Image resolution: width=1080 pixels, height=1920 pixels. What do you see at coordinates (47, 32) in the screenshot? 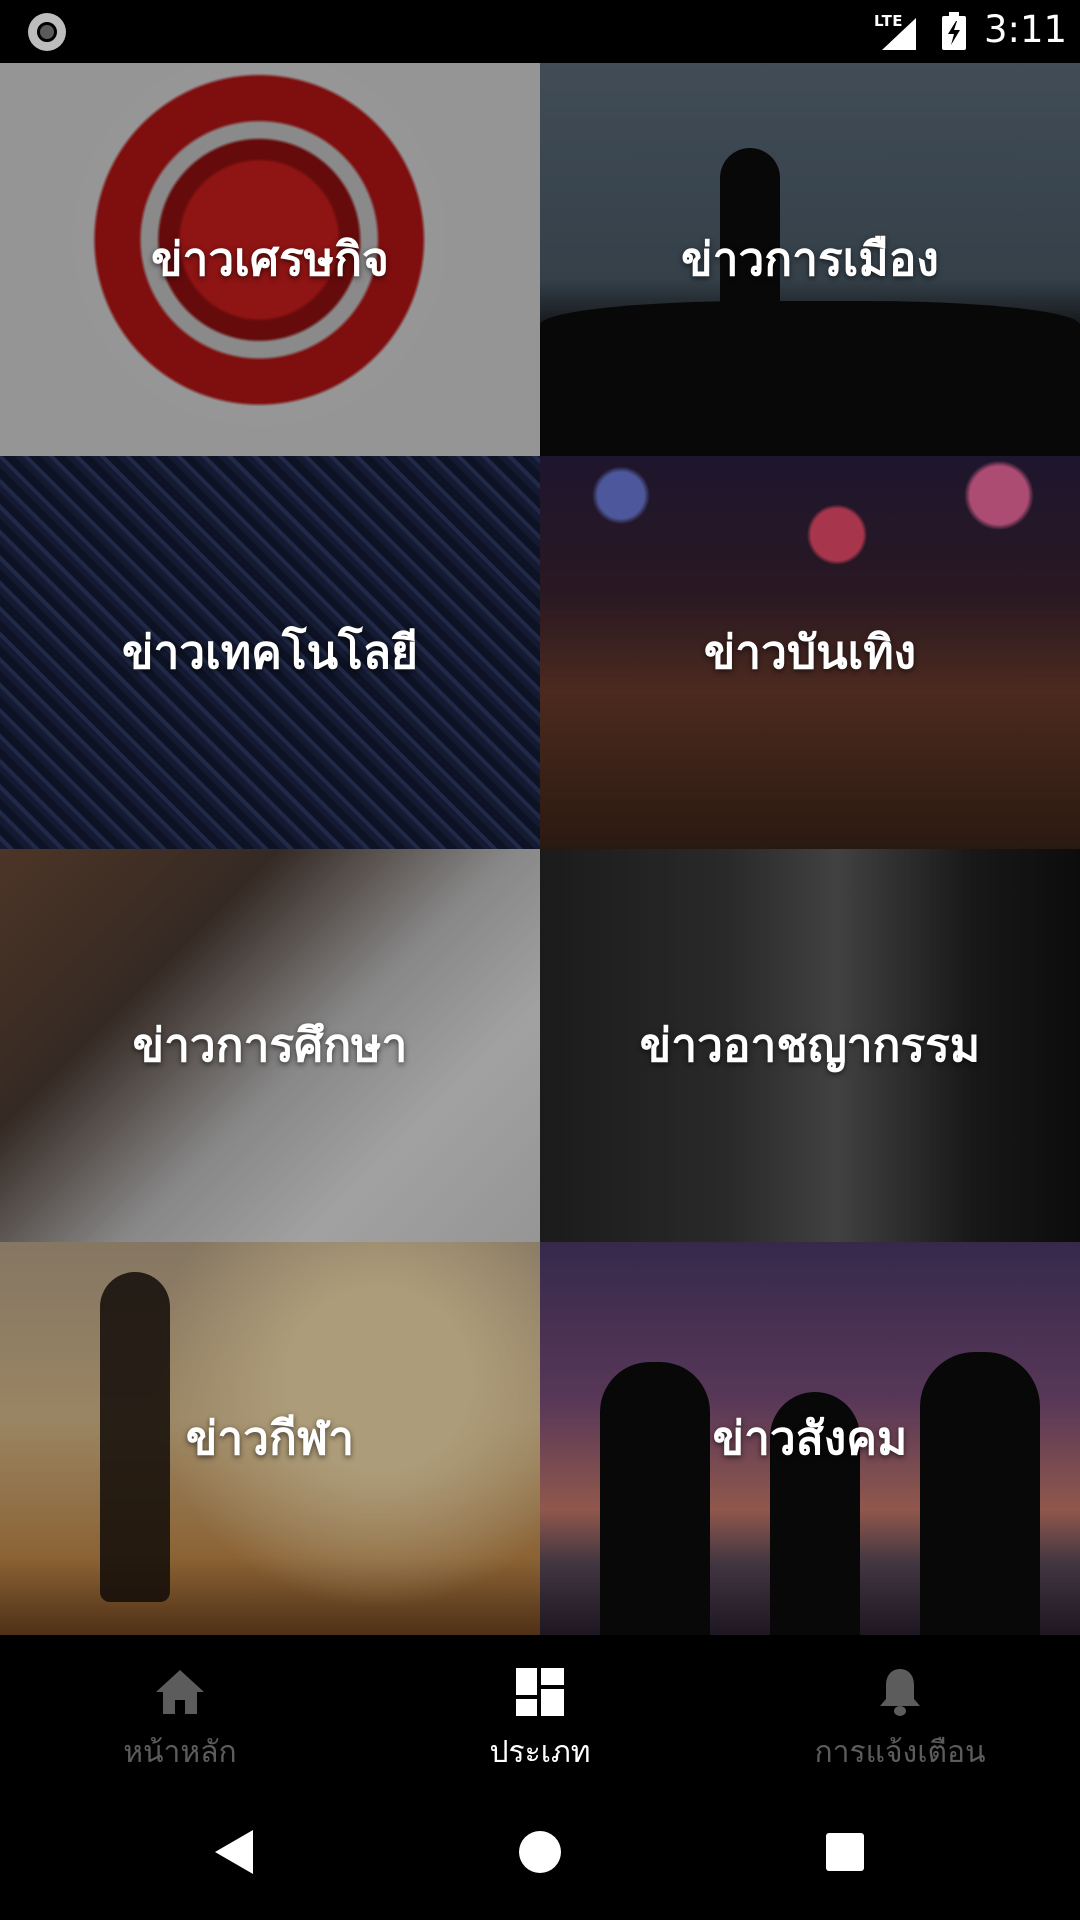
I see `record-icon` at bounding box center [47, 32].